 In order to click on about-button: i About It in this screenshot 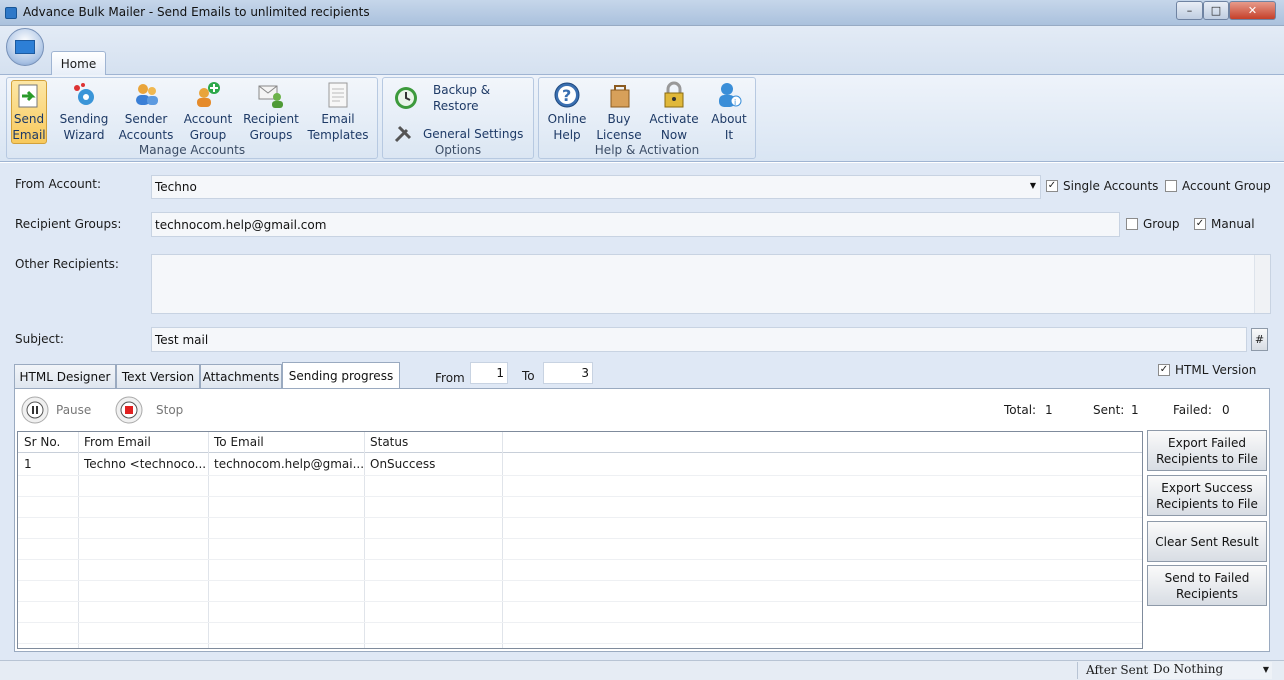, I will do `click(729, 112)`.